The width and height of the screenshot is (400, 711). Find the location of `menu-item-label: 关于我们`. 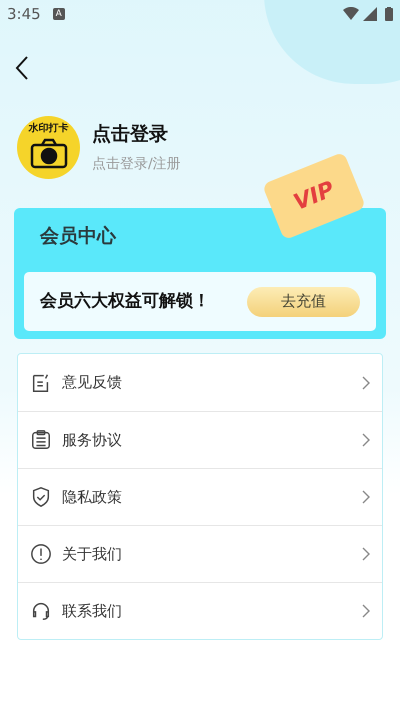

menu-item-label: 关于我们 is located at coordinates (92, 554).